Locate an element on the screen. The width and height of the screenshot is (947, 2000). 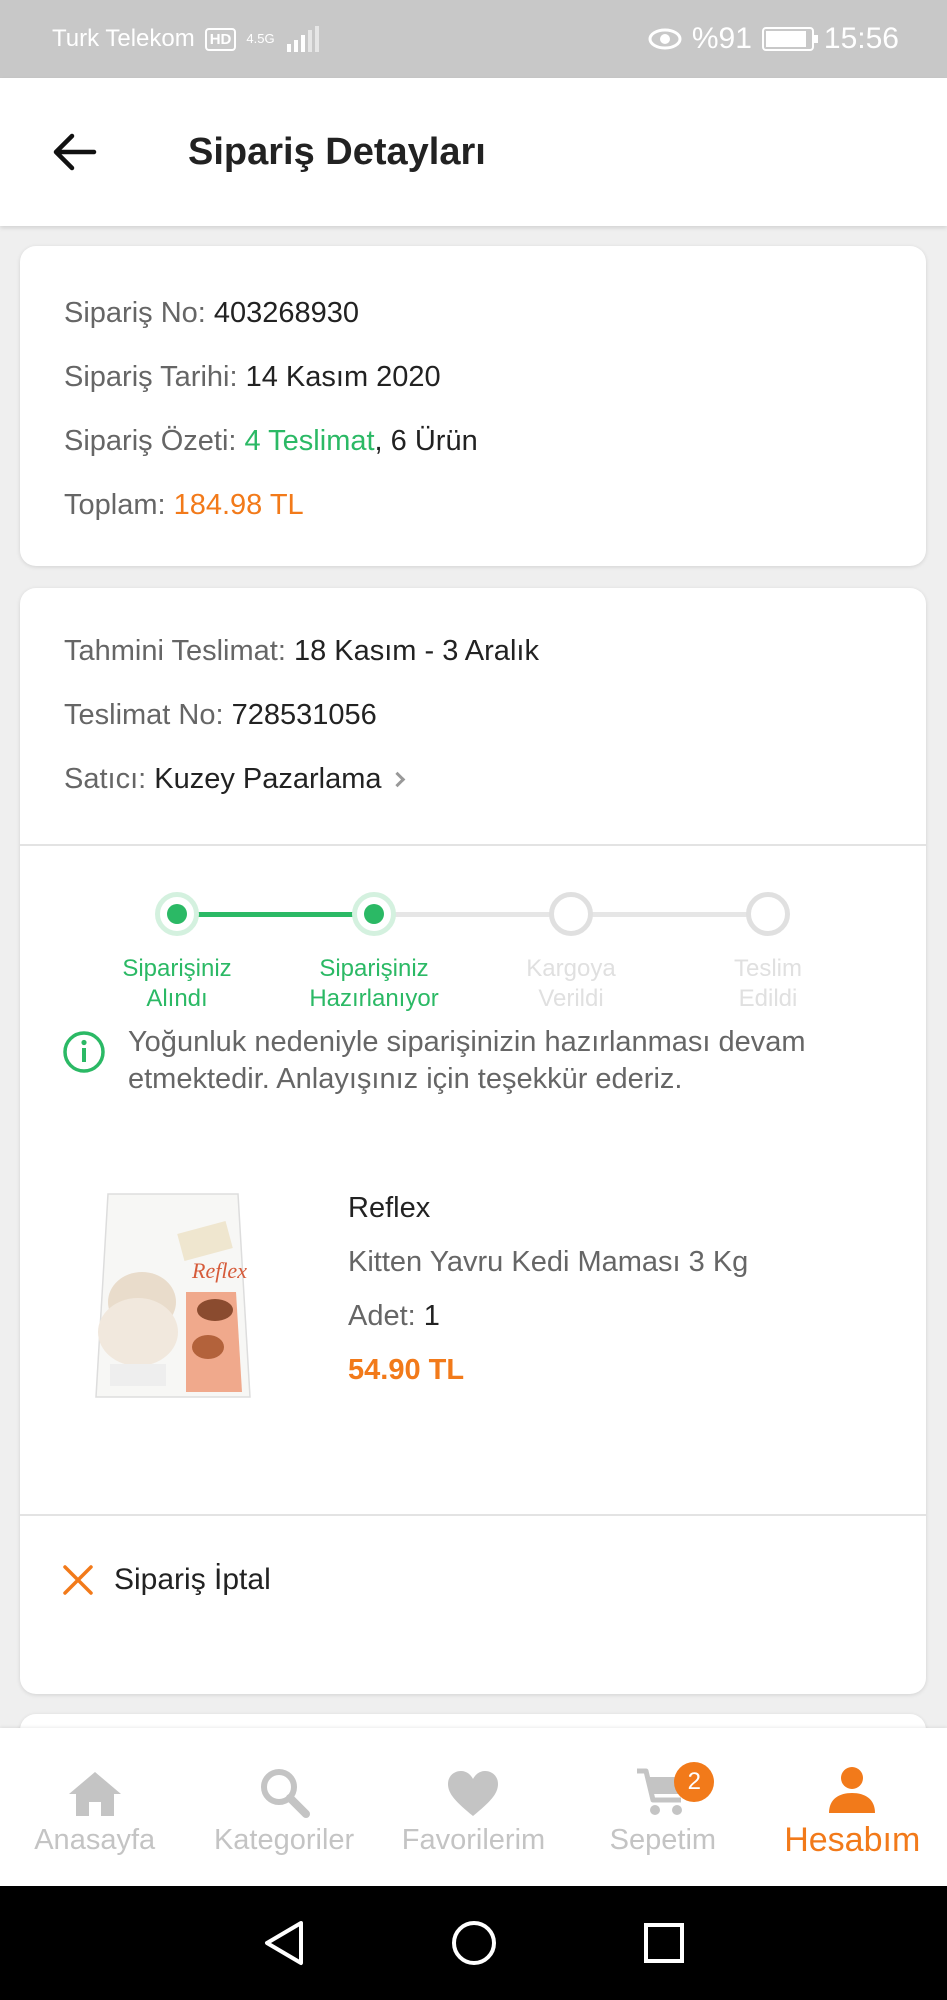
system-nav-bar is located at coordinates (473, 1943).